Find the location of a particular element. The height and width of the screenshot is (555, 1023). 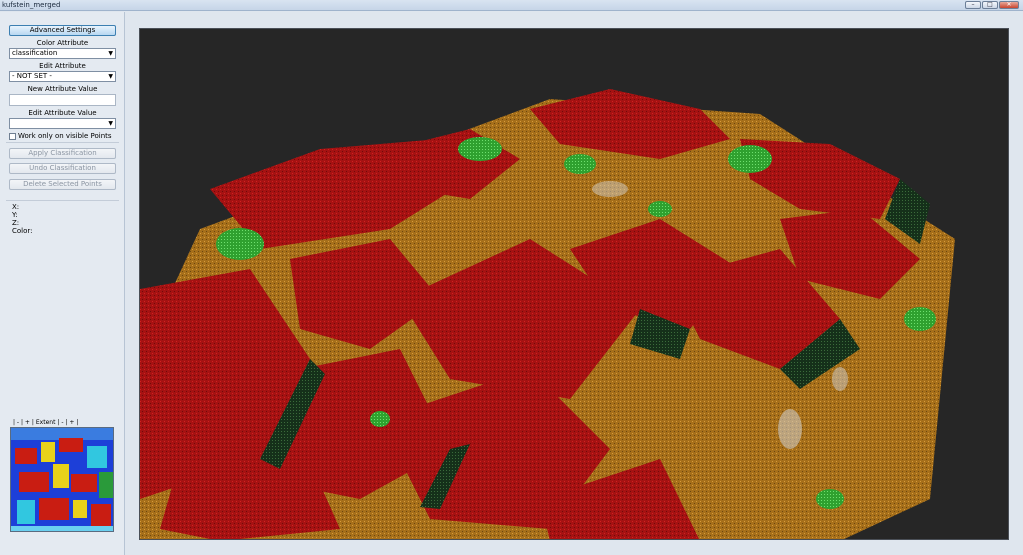

y-readout: Y: is located at coordinates (15, 215).